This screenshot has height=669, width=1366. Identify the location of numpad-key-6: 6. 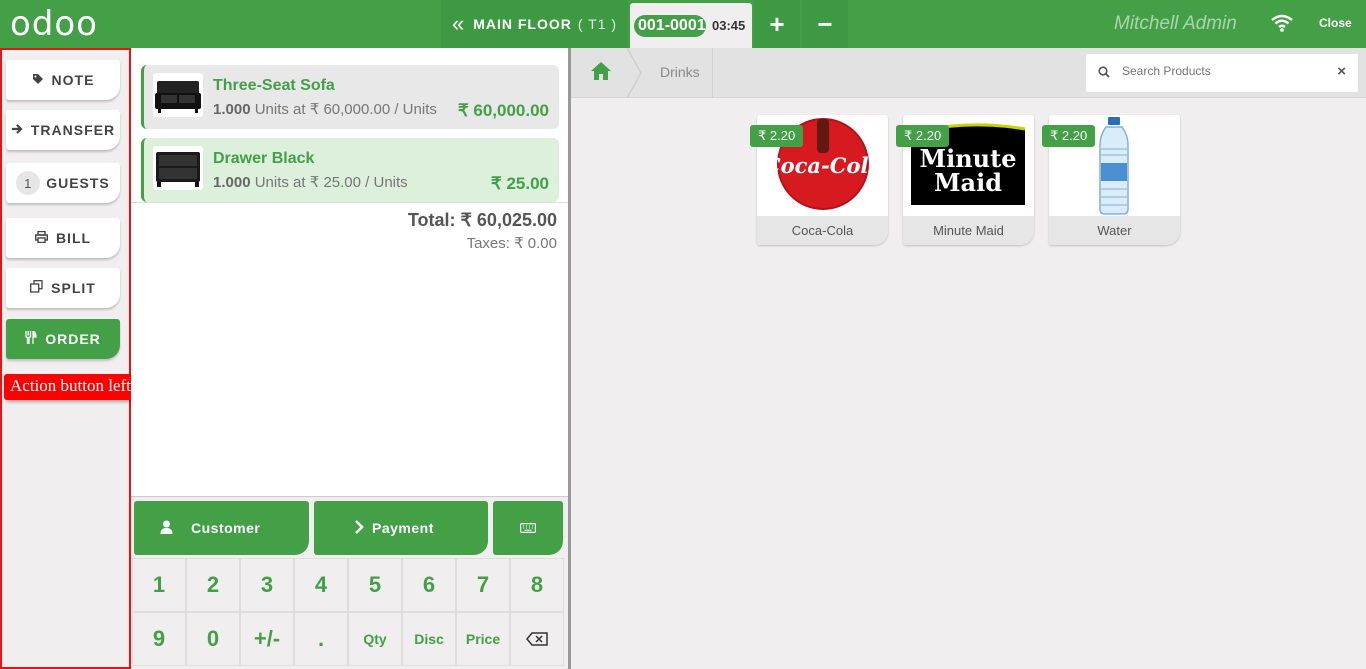
(429, 585).